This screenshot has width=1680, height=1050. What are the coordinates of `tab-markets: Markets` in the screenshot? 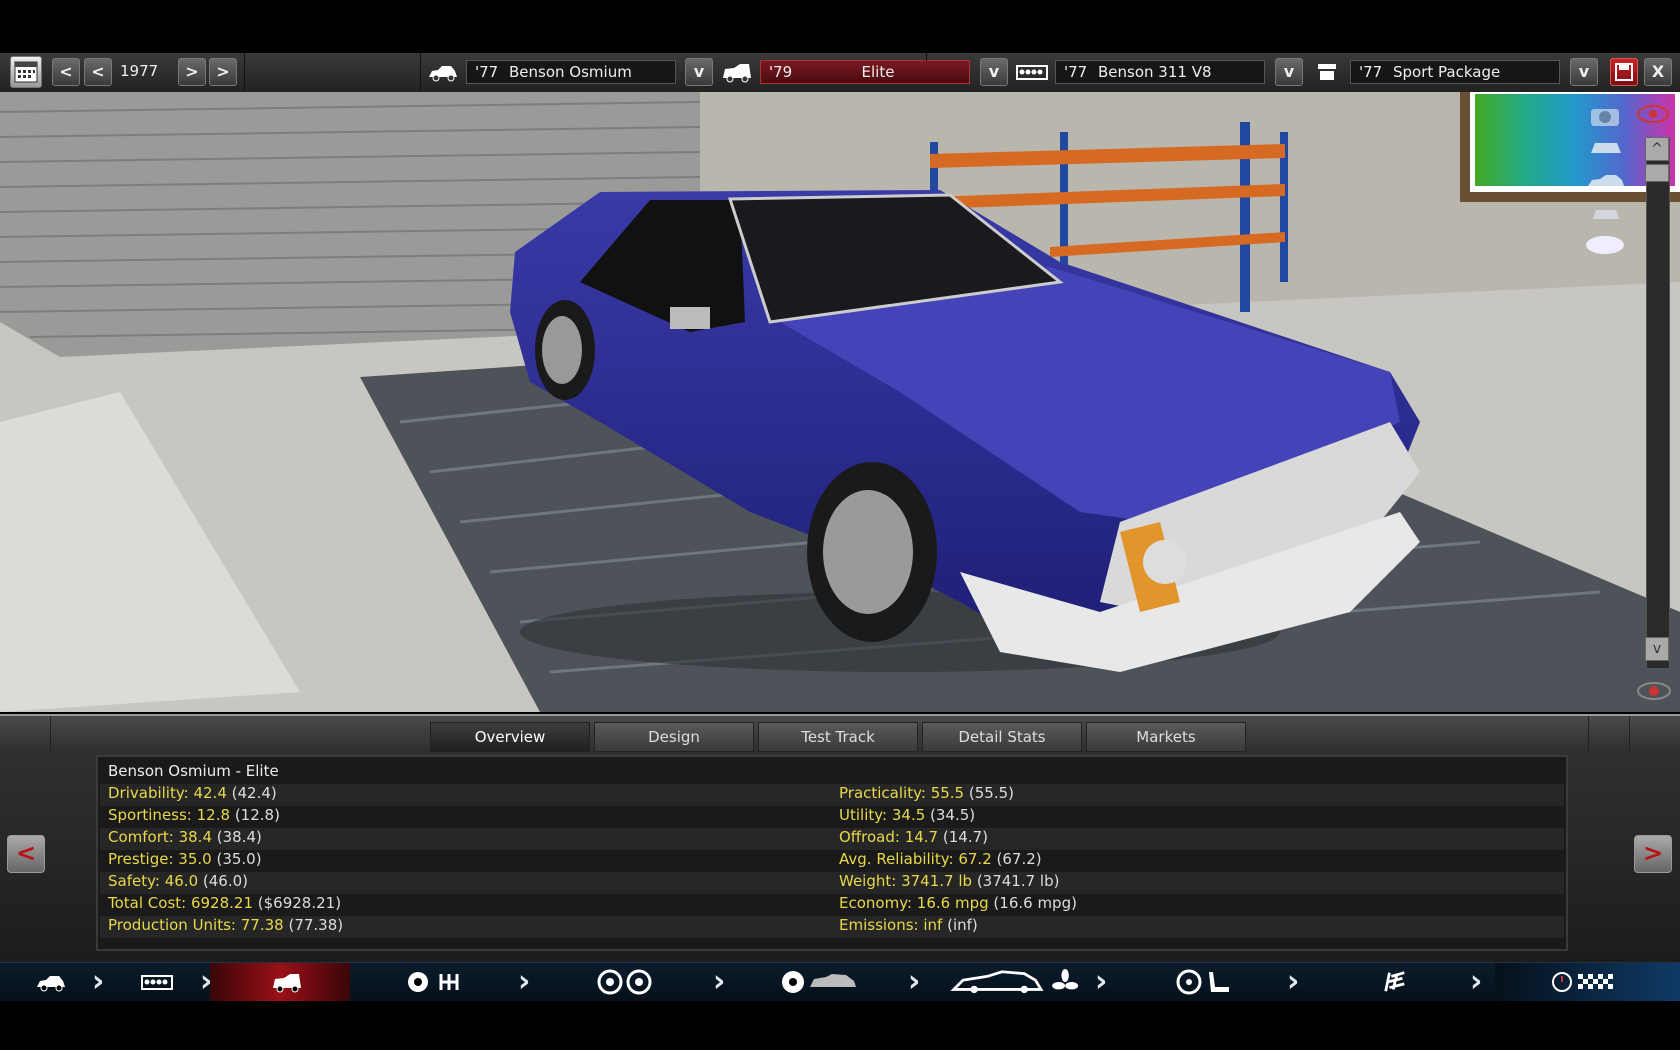 It's located at (1166, 737).